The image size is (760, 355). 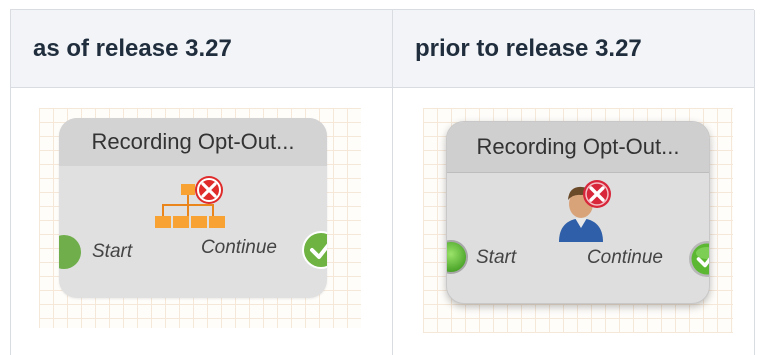 I want to click on user-with-red-x-icon, so click(x=585, y=210).